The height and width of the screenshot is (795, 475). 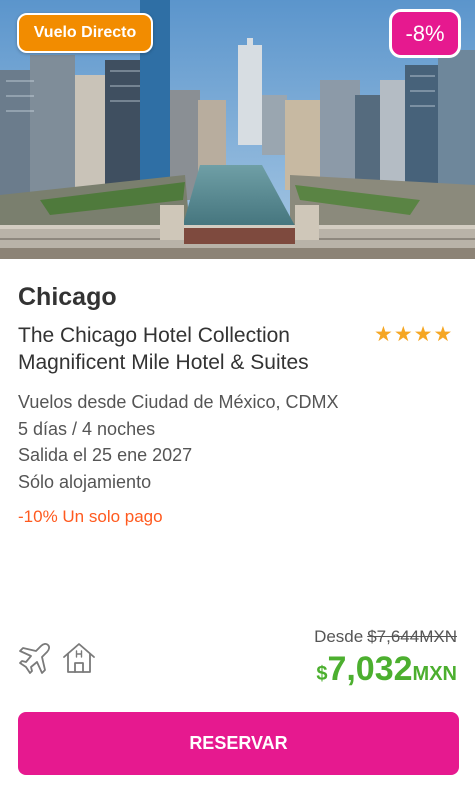 I want to click on destination-title: Chicago, so click(x=67, y=297).